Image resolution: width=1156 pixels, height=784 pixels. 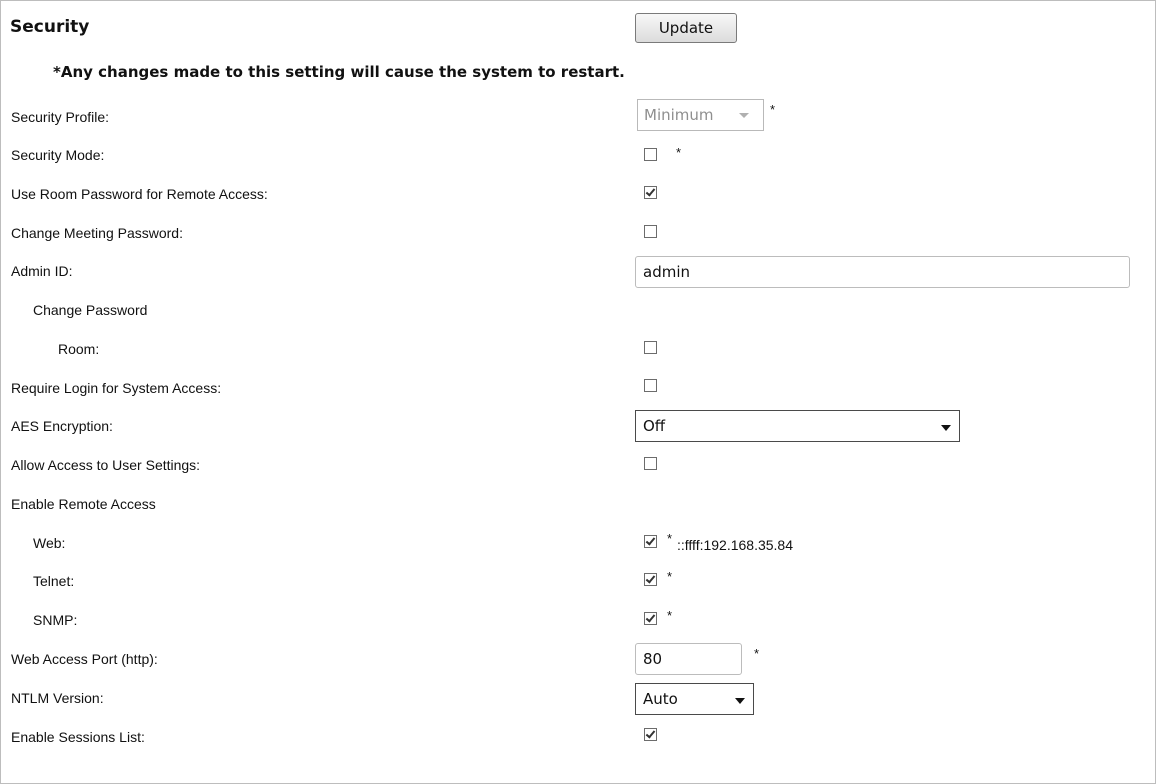 I want to click on room-password-remote-label: Use Room Password for Remote Access:, so click(x=139, y=194).